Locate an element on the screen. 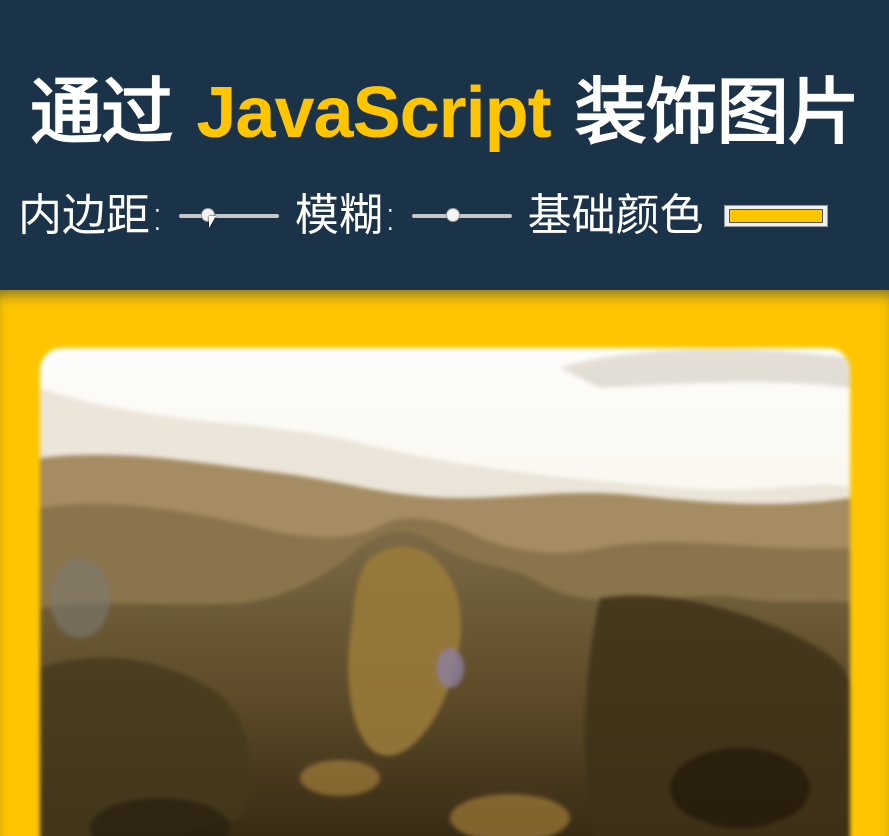 The width and height of the screenshot is (889, 836). blur-slider-thumb is located at coordinates (452, 215).